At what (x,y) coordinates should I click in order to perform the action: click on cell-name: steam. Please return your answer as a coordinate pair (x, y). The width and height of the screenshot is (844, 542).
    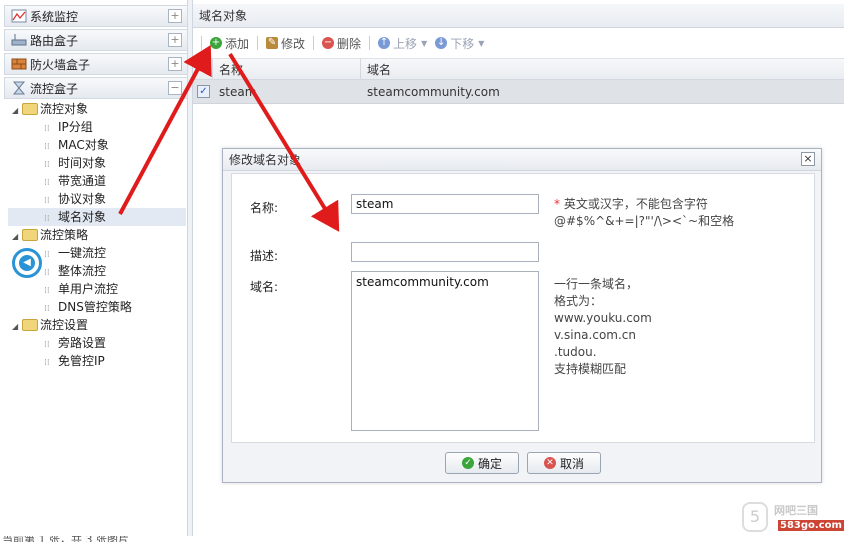
    Looking at the image, I should click on (238, 92).